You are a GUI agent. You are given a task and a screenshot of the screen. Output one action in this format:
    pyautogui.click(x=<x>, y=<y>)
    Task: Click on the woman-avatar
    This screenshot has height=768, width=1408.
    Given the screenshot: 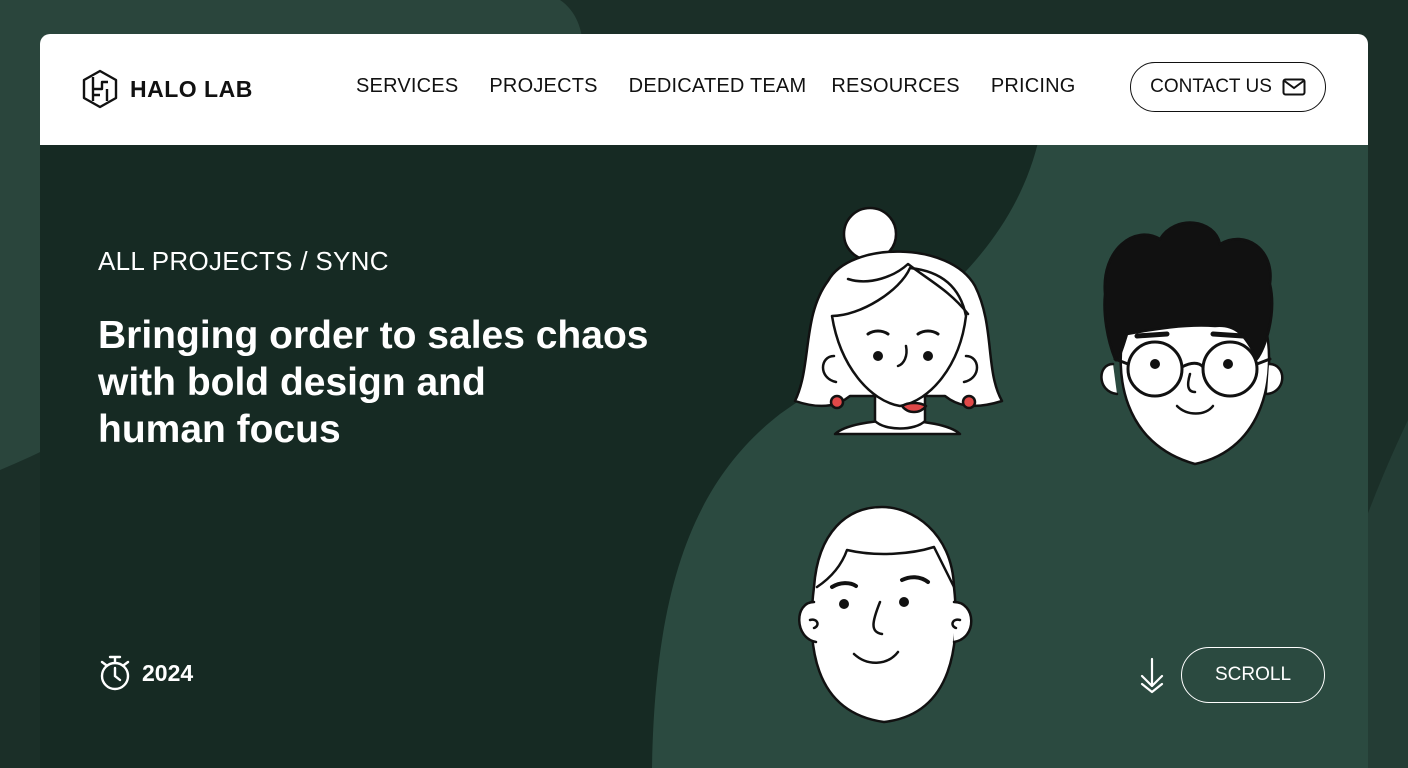 What is the action you would take?
    pyautogui.click(x=898, y=321)
    